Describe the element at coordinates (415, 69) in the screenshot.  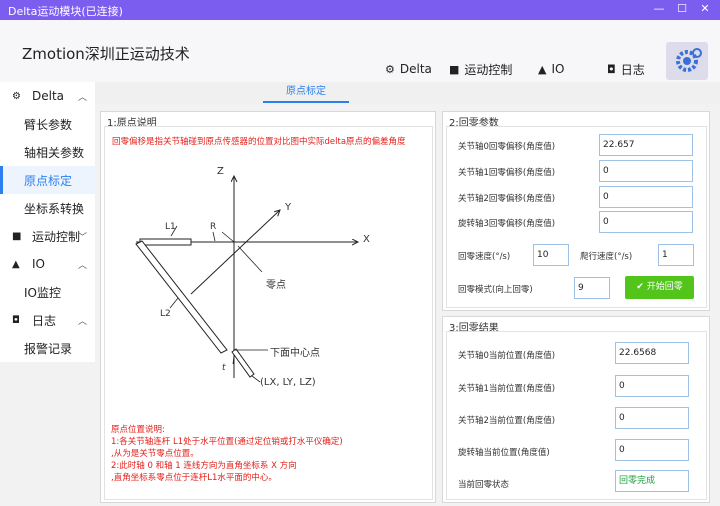
I see `nav-label: Delta` at that location.